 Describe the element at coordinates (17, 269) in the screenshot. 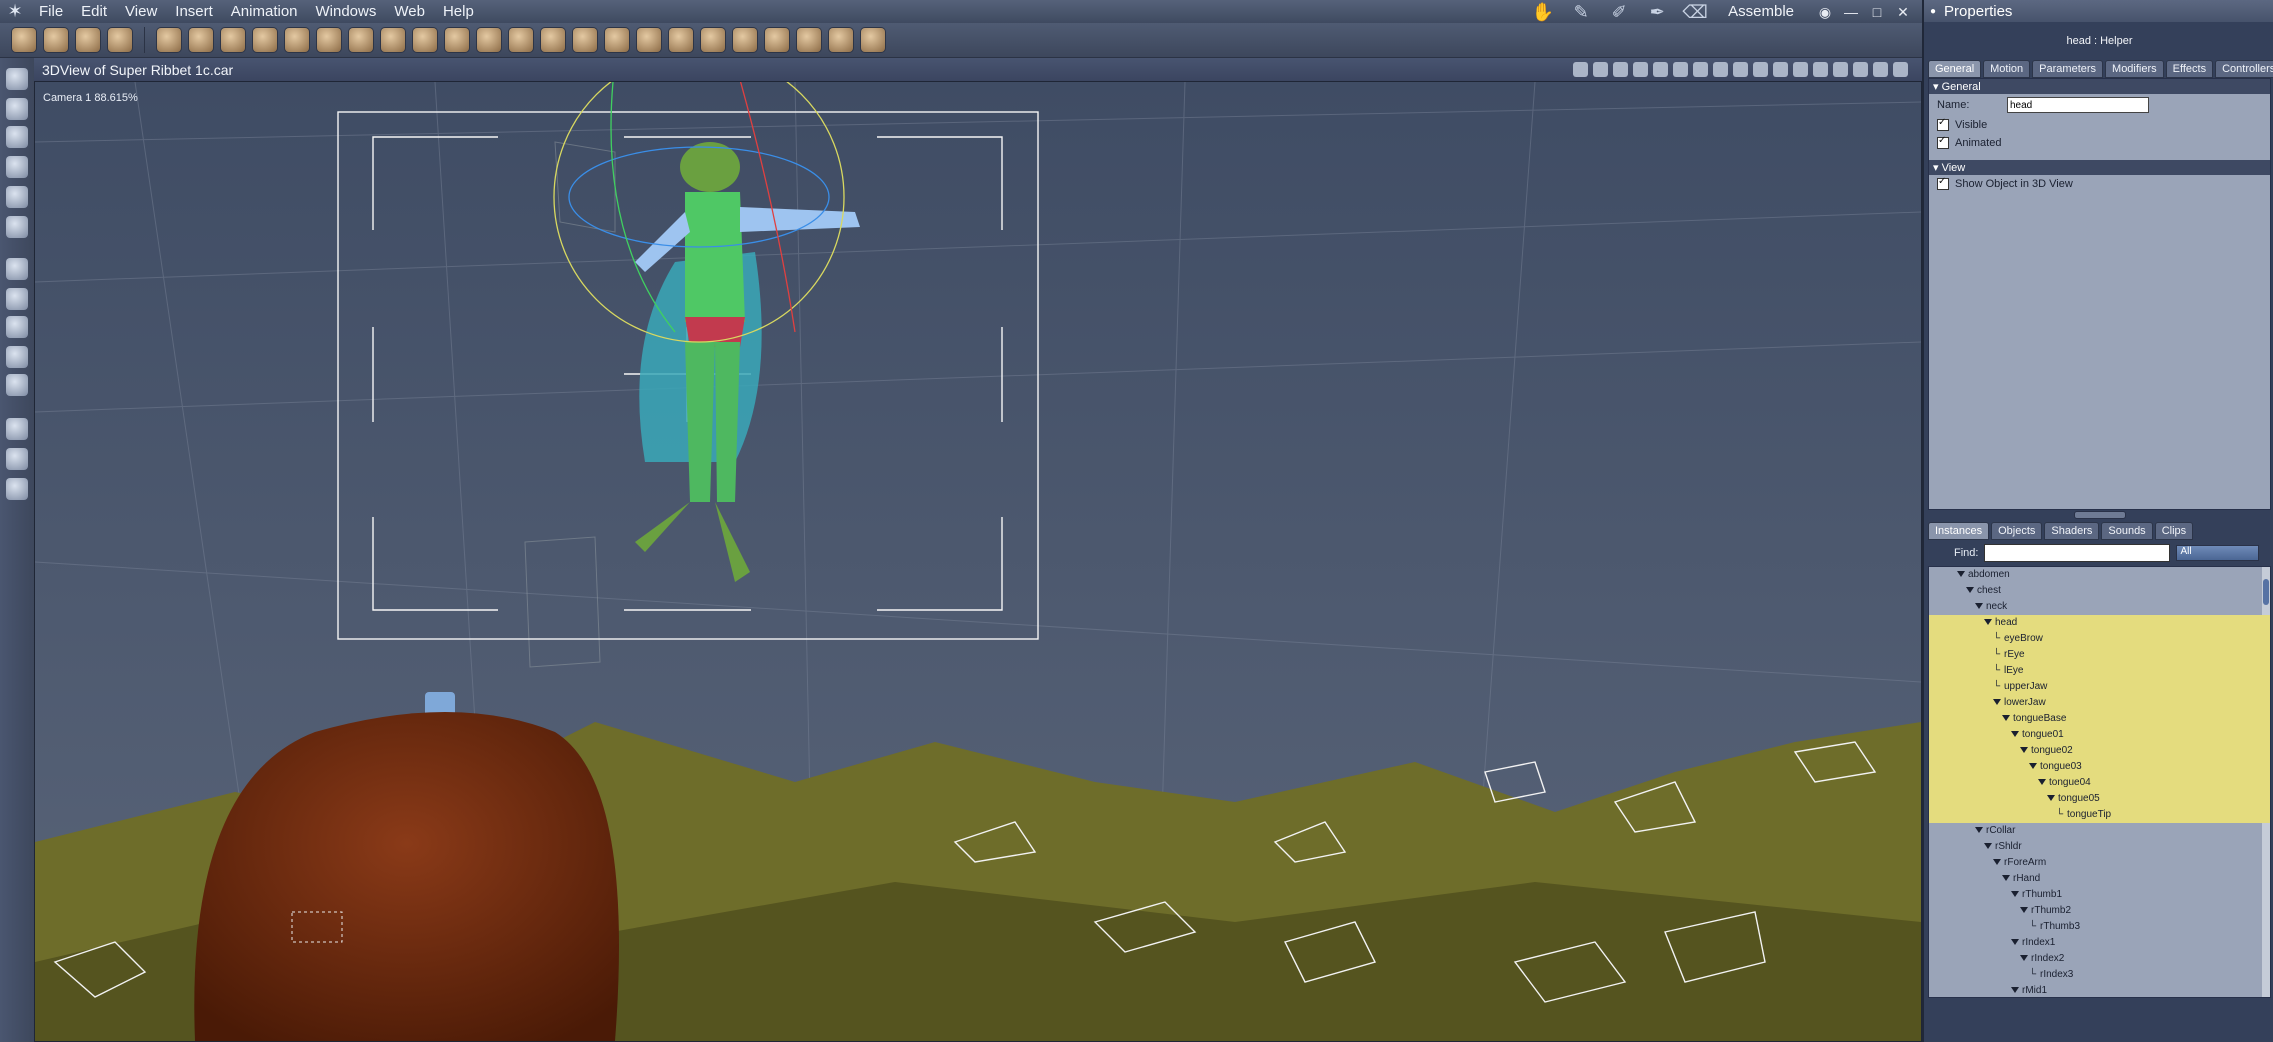

I see `translate-icon` at that location.